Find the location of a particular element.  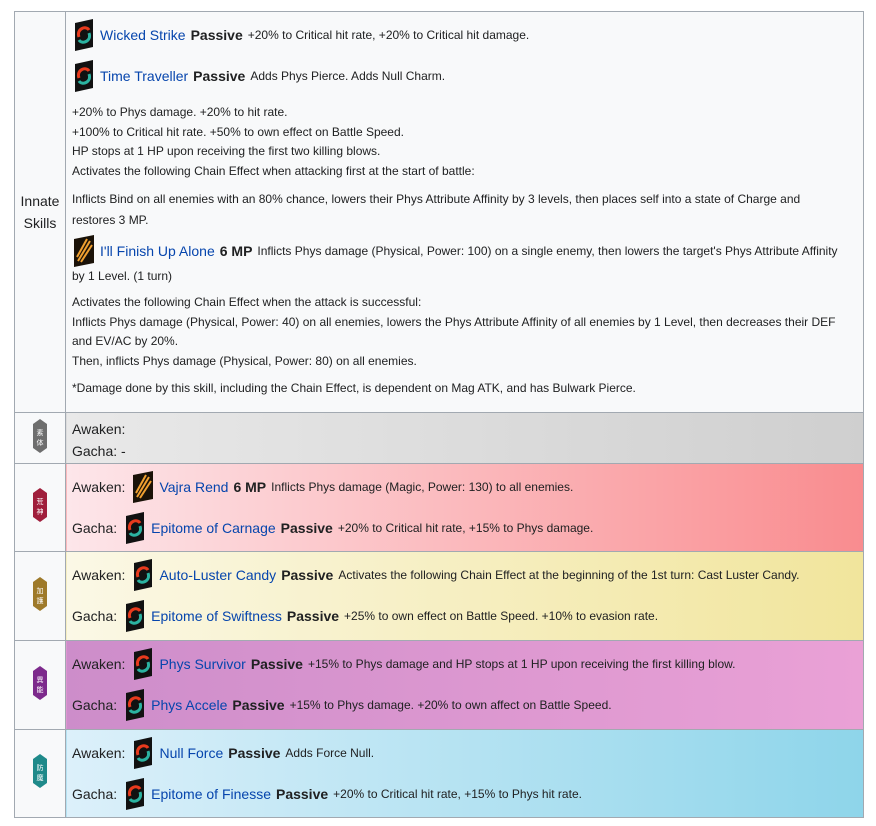

svg-text: 護 is located at coordinates (40, 600).